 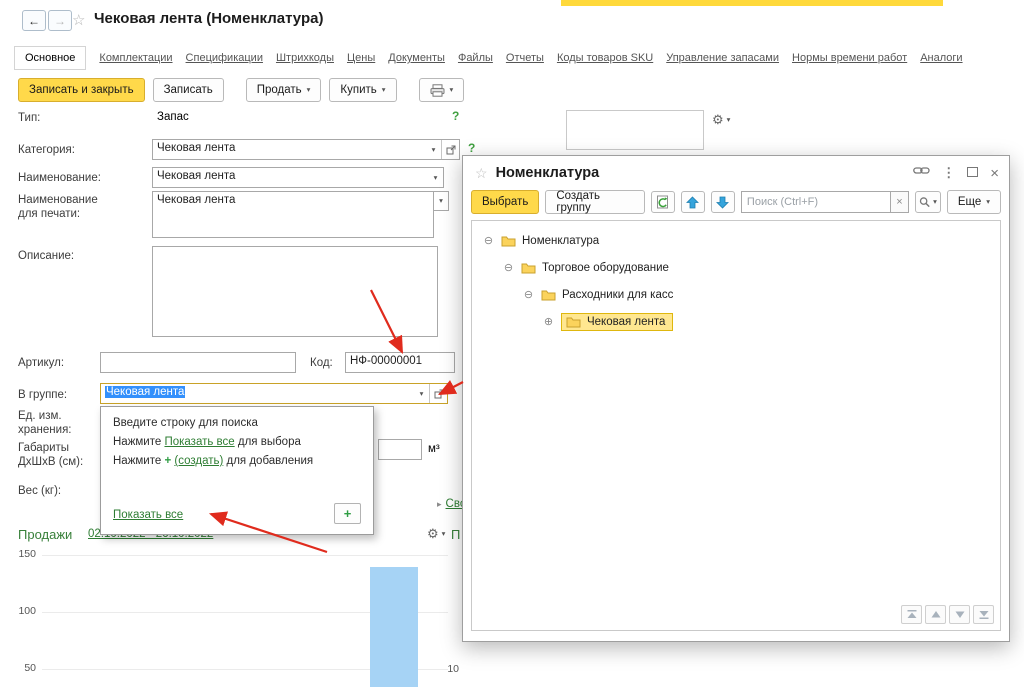 I want to click on tree-item-torgovoe-oborudovanie: ⊖ Торговое оборудование, so click(x=736, y=267).